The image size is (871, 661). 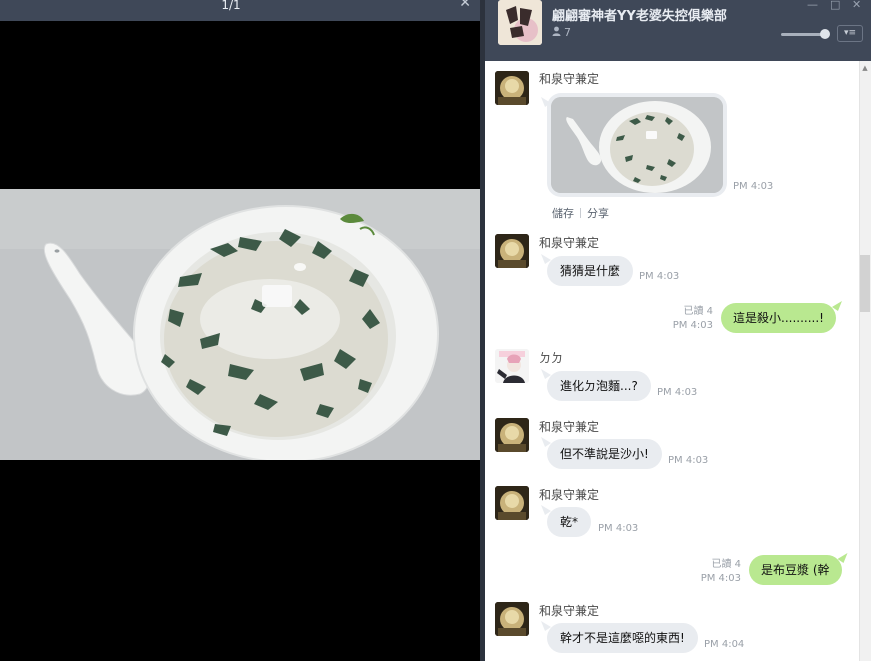 What do you see at coordinates (825, 34) in the screenshot?
I see `opacity-slider-knob` at bounding box center [825, 34].